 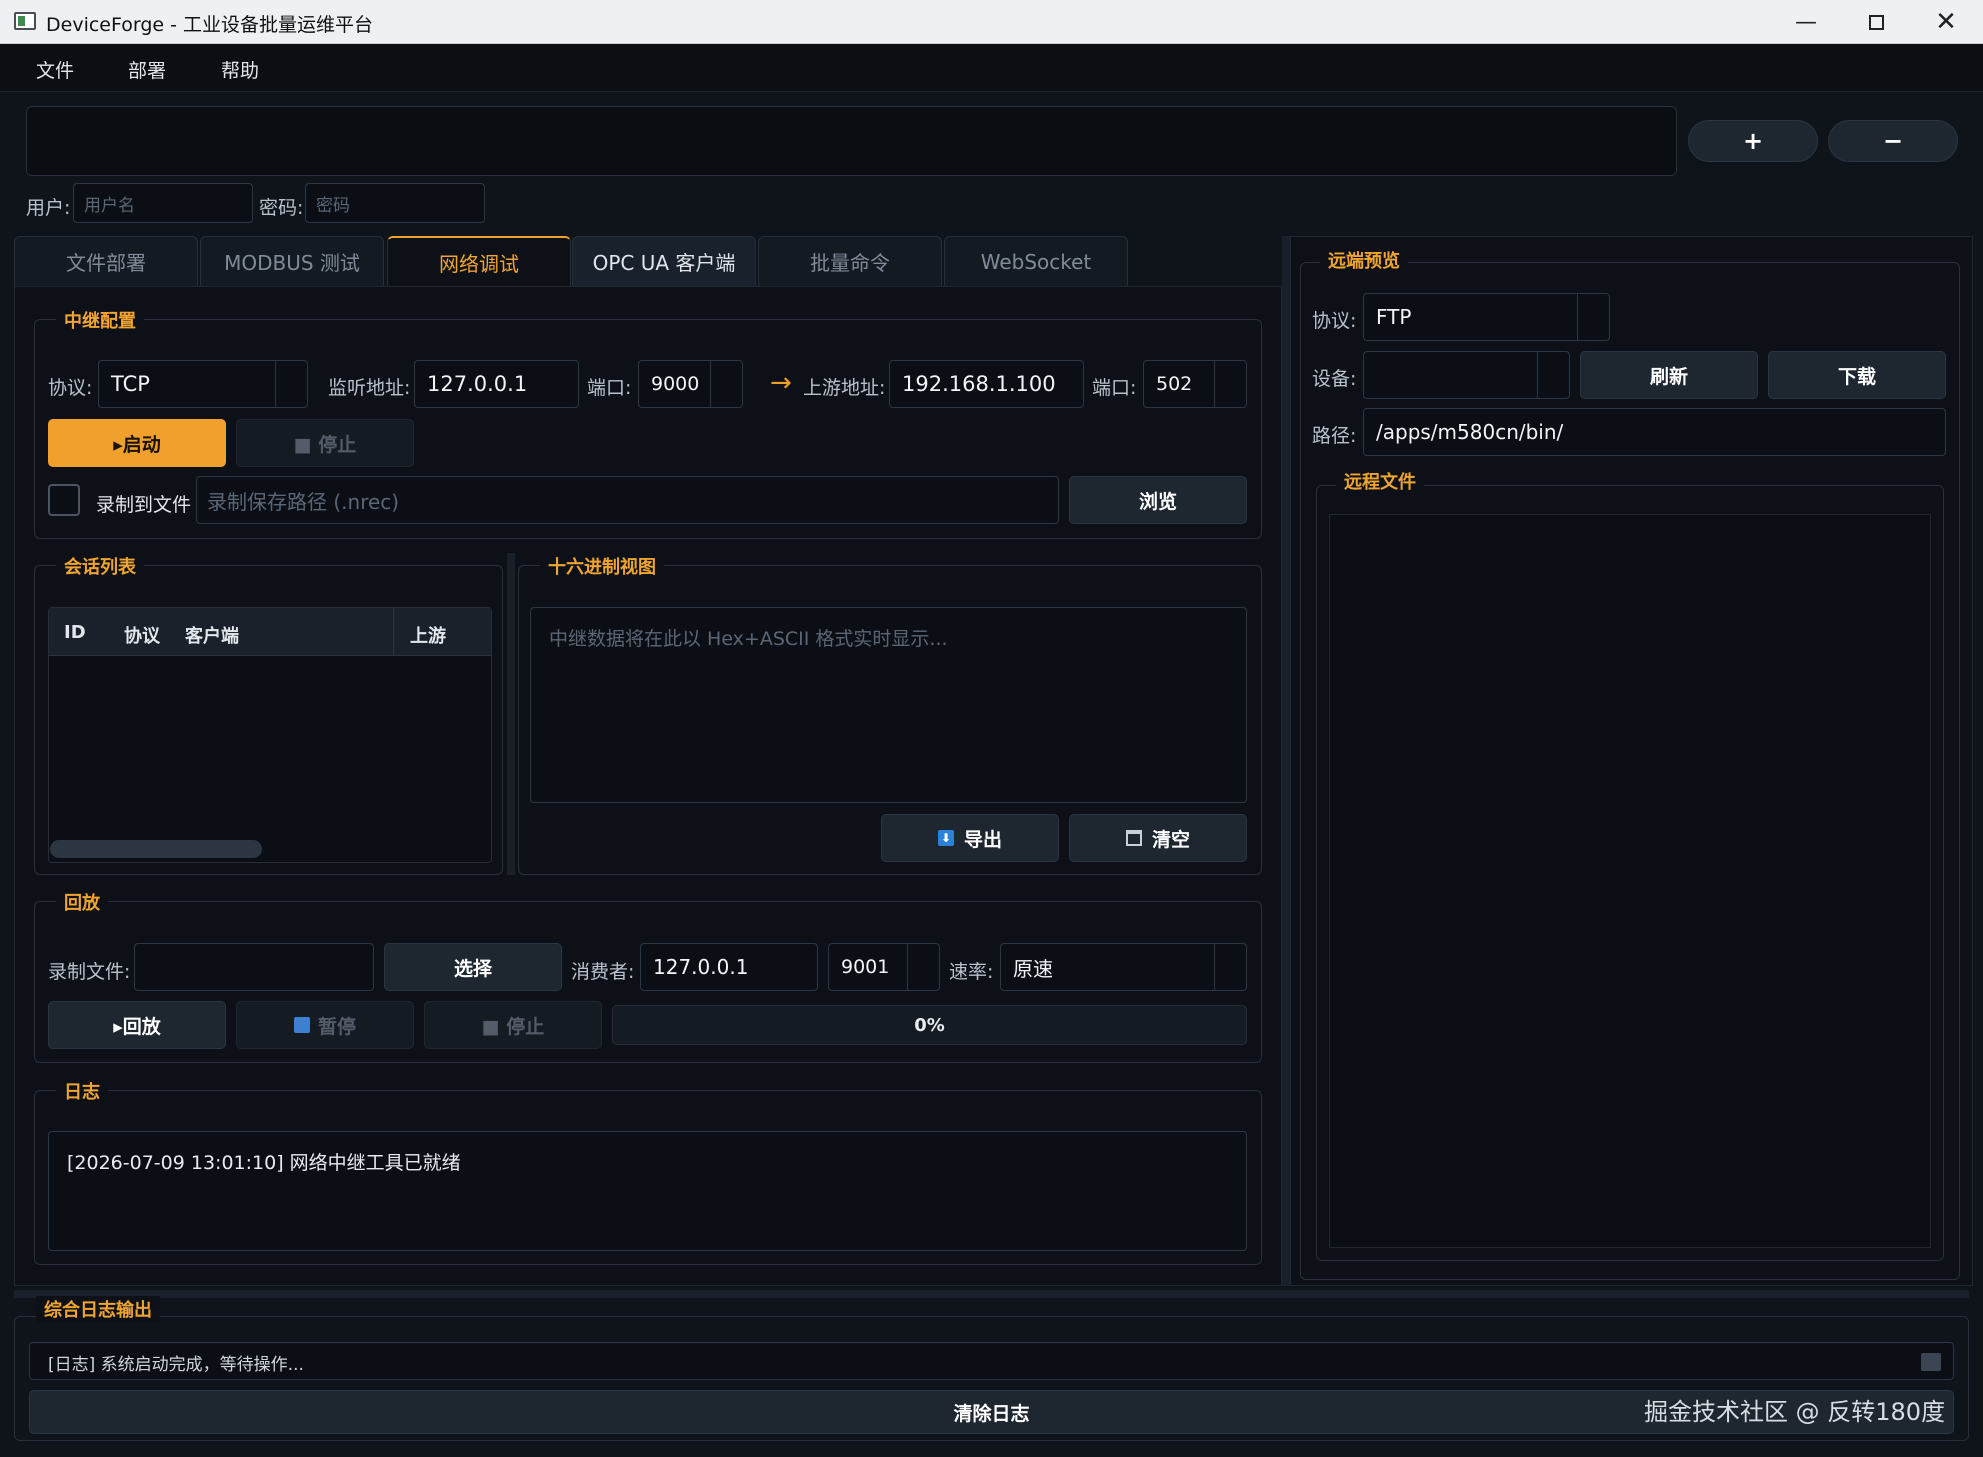 What do you see at coordinates (1195, 384) in the screenshot?
I see `upstream-port-stepper: 502` at bounding box center [1195, 384].